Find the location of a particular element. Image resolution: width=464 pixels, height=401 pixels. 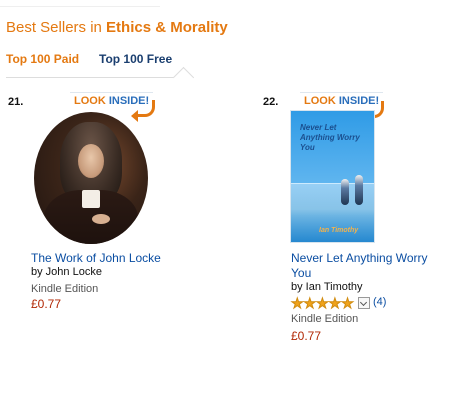

star-icon: ★★★★★ is located at coordinates (323, 303).